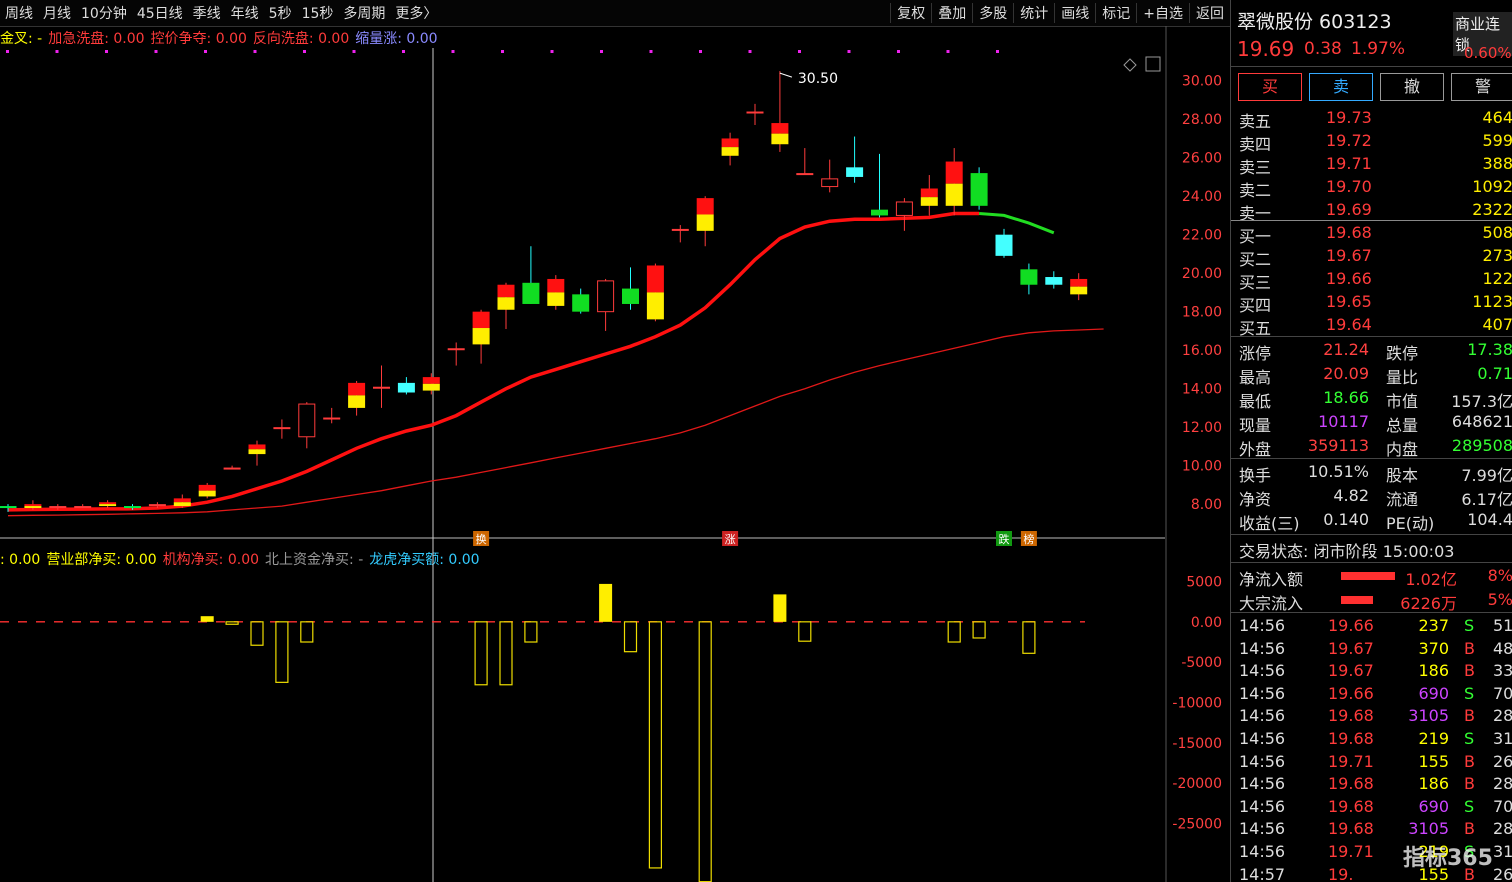  Describe the element at coordinates (1371, 187) in the screenshot. I see `order-book-row: 卖二 19.70 1092` at that location.